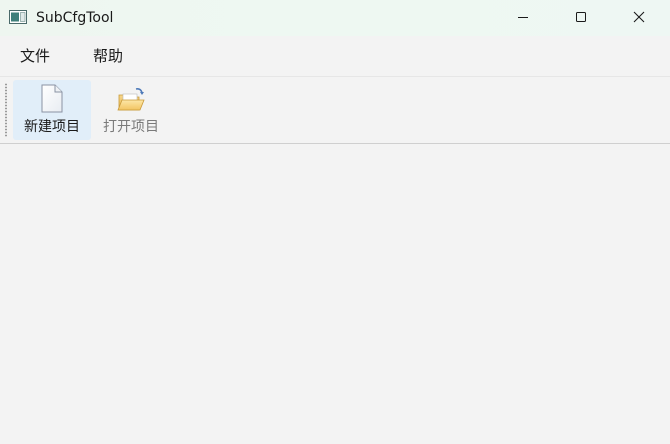  Describe the element at coordinates (52, 98) in the screenshot. I see `new-document-icon` at that location.